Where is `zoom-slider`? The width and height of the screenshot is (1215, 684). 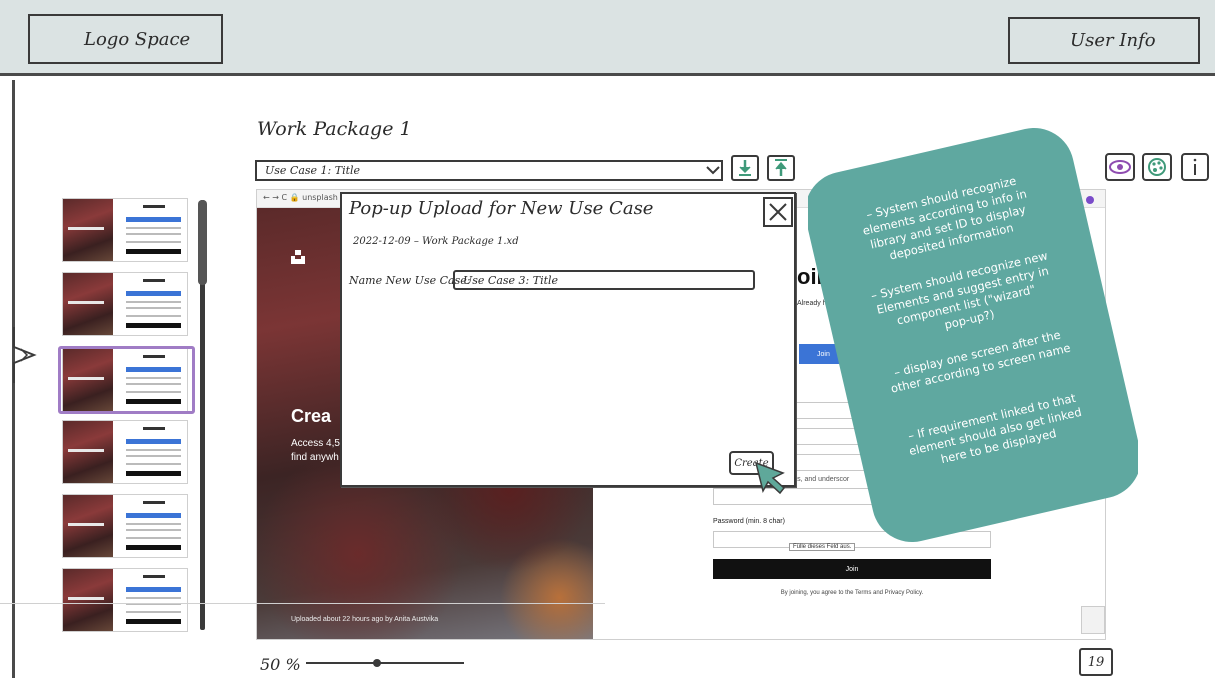
zoom-slider is located at coordinates (385, 663).